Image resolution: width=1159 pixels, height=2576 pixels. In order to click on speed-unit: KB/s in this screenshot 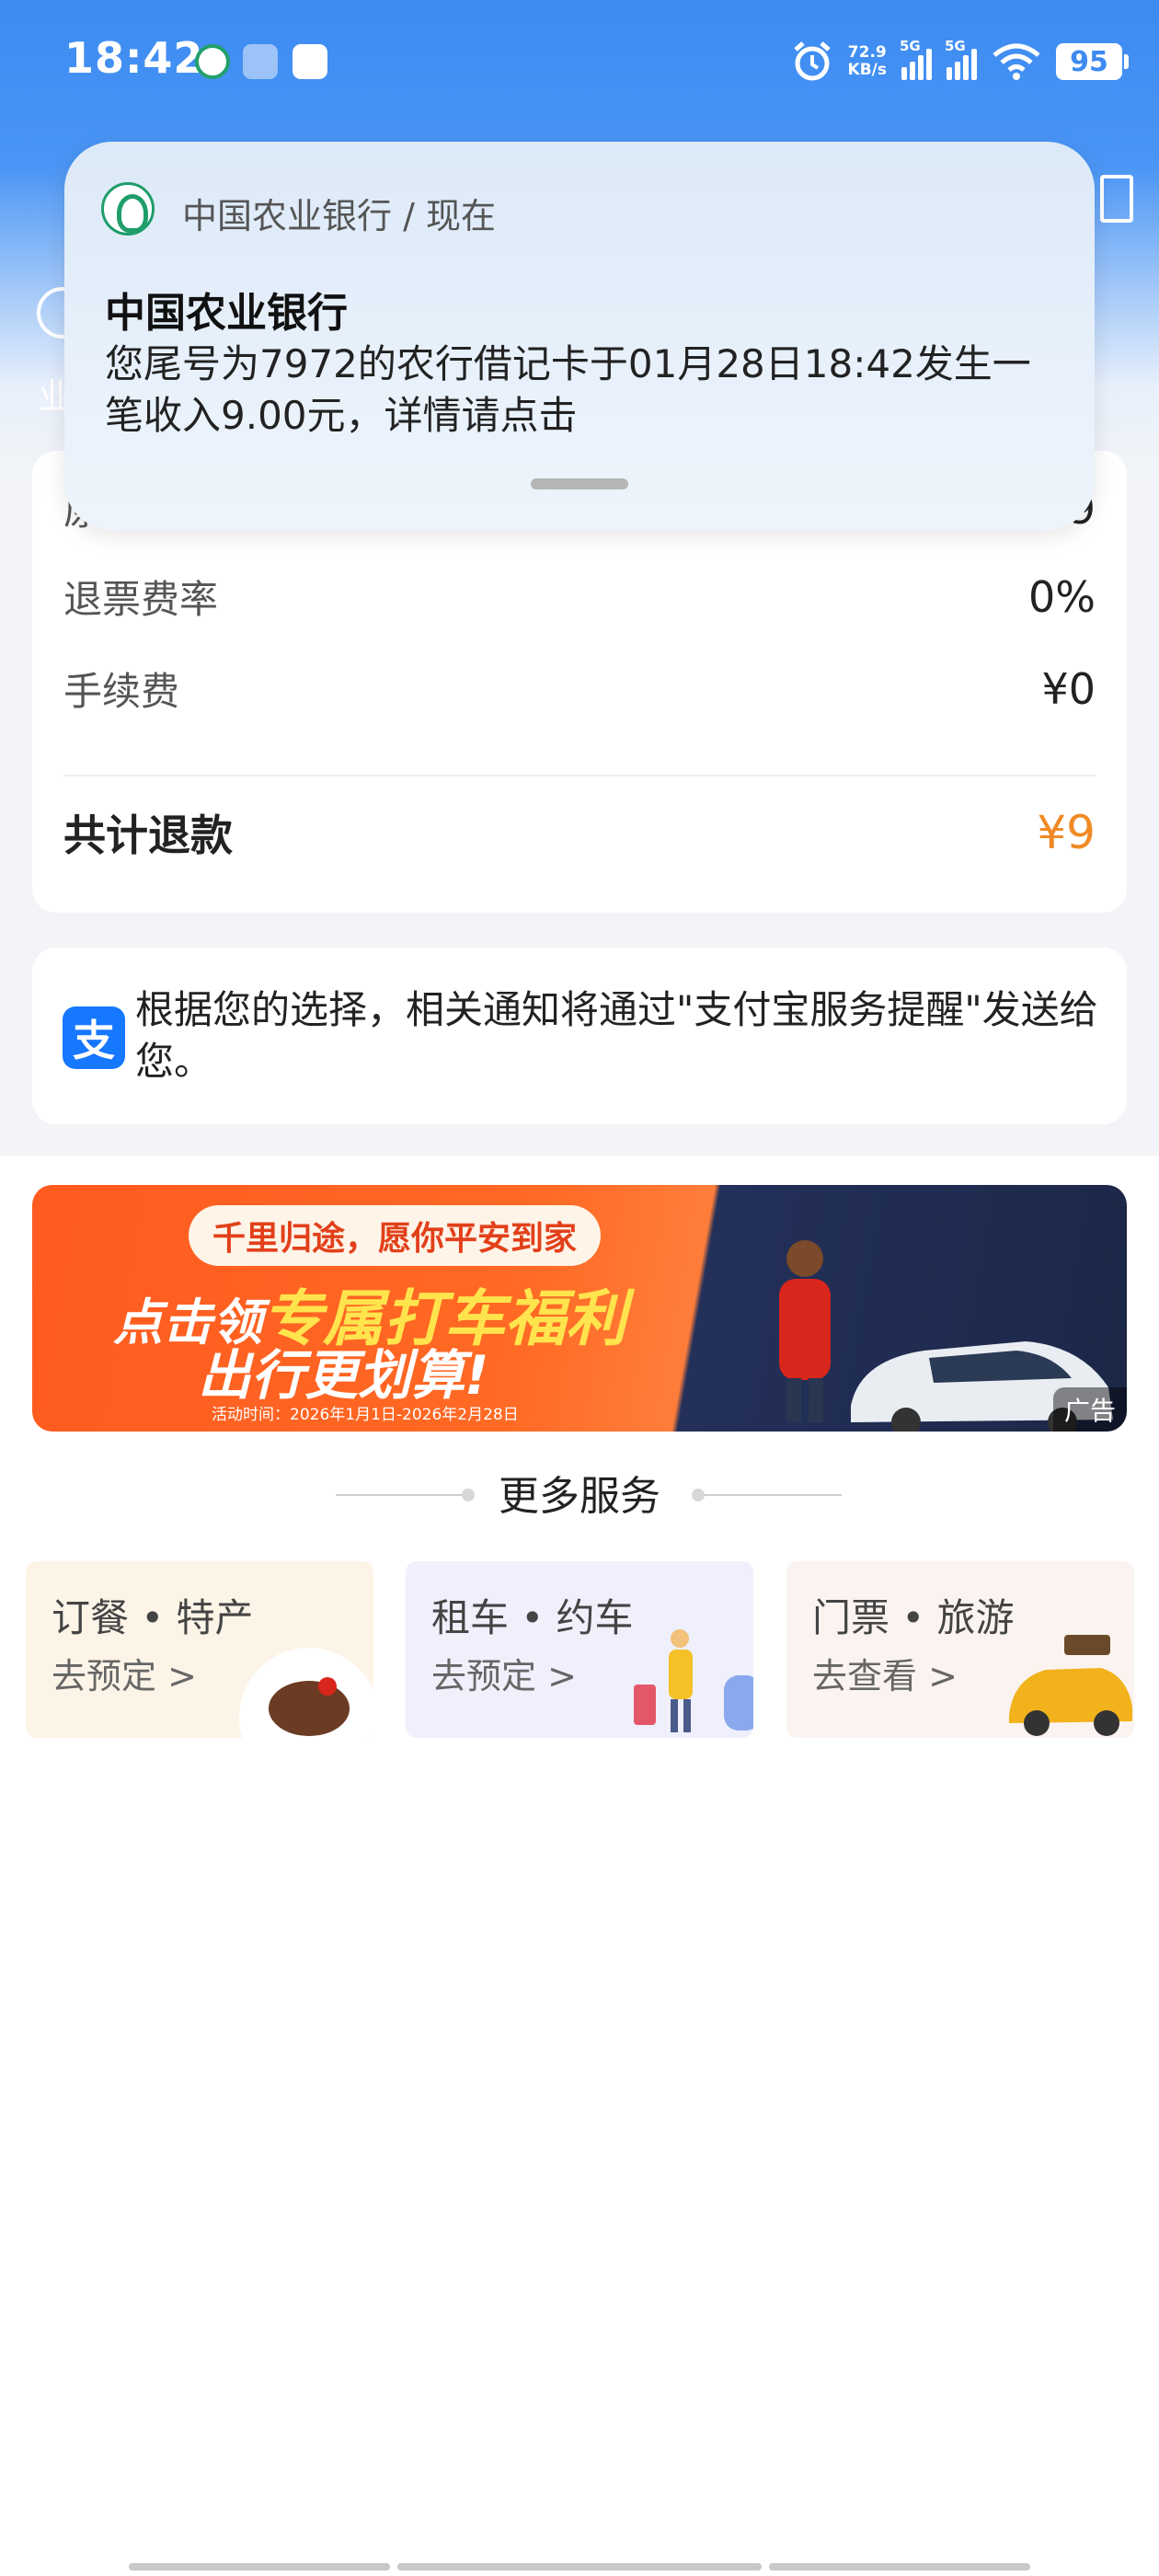, I will do `click(867, 70)`.